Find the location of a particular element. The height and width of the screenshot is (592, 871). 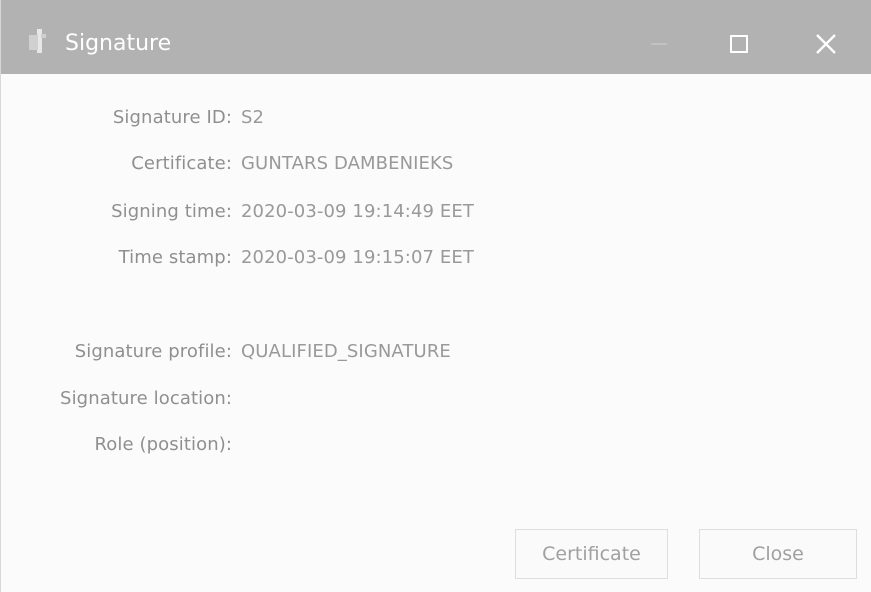

minimize-button is located at coordinates (659, 44).